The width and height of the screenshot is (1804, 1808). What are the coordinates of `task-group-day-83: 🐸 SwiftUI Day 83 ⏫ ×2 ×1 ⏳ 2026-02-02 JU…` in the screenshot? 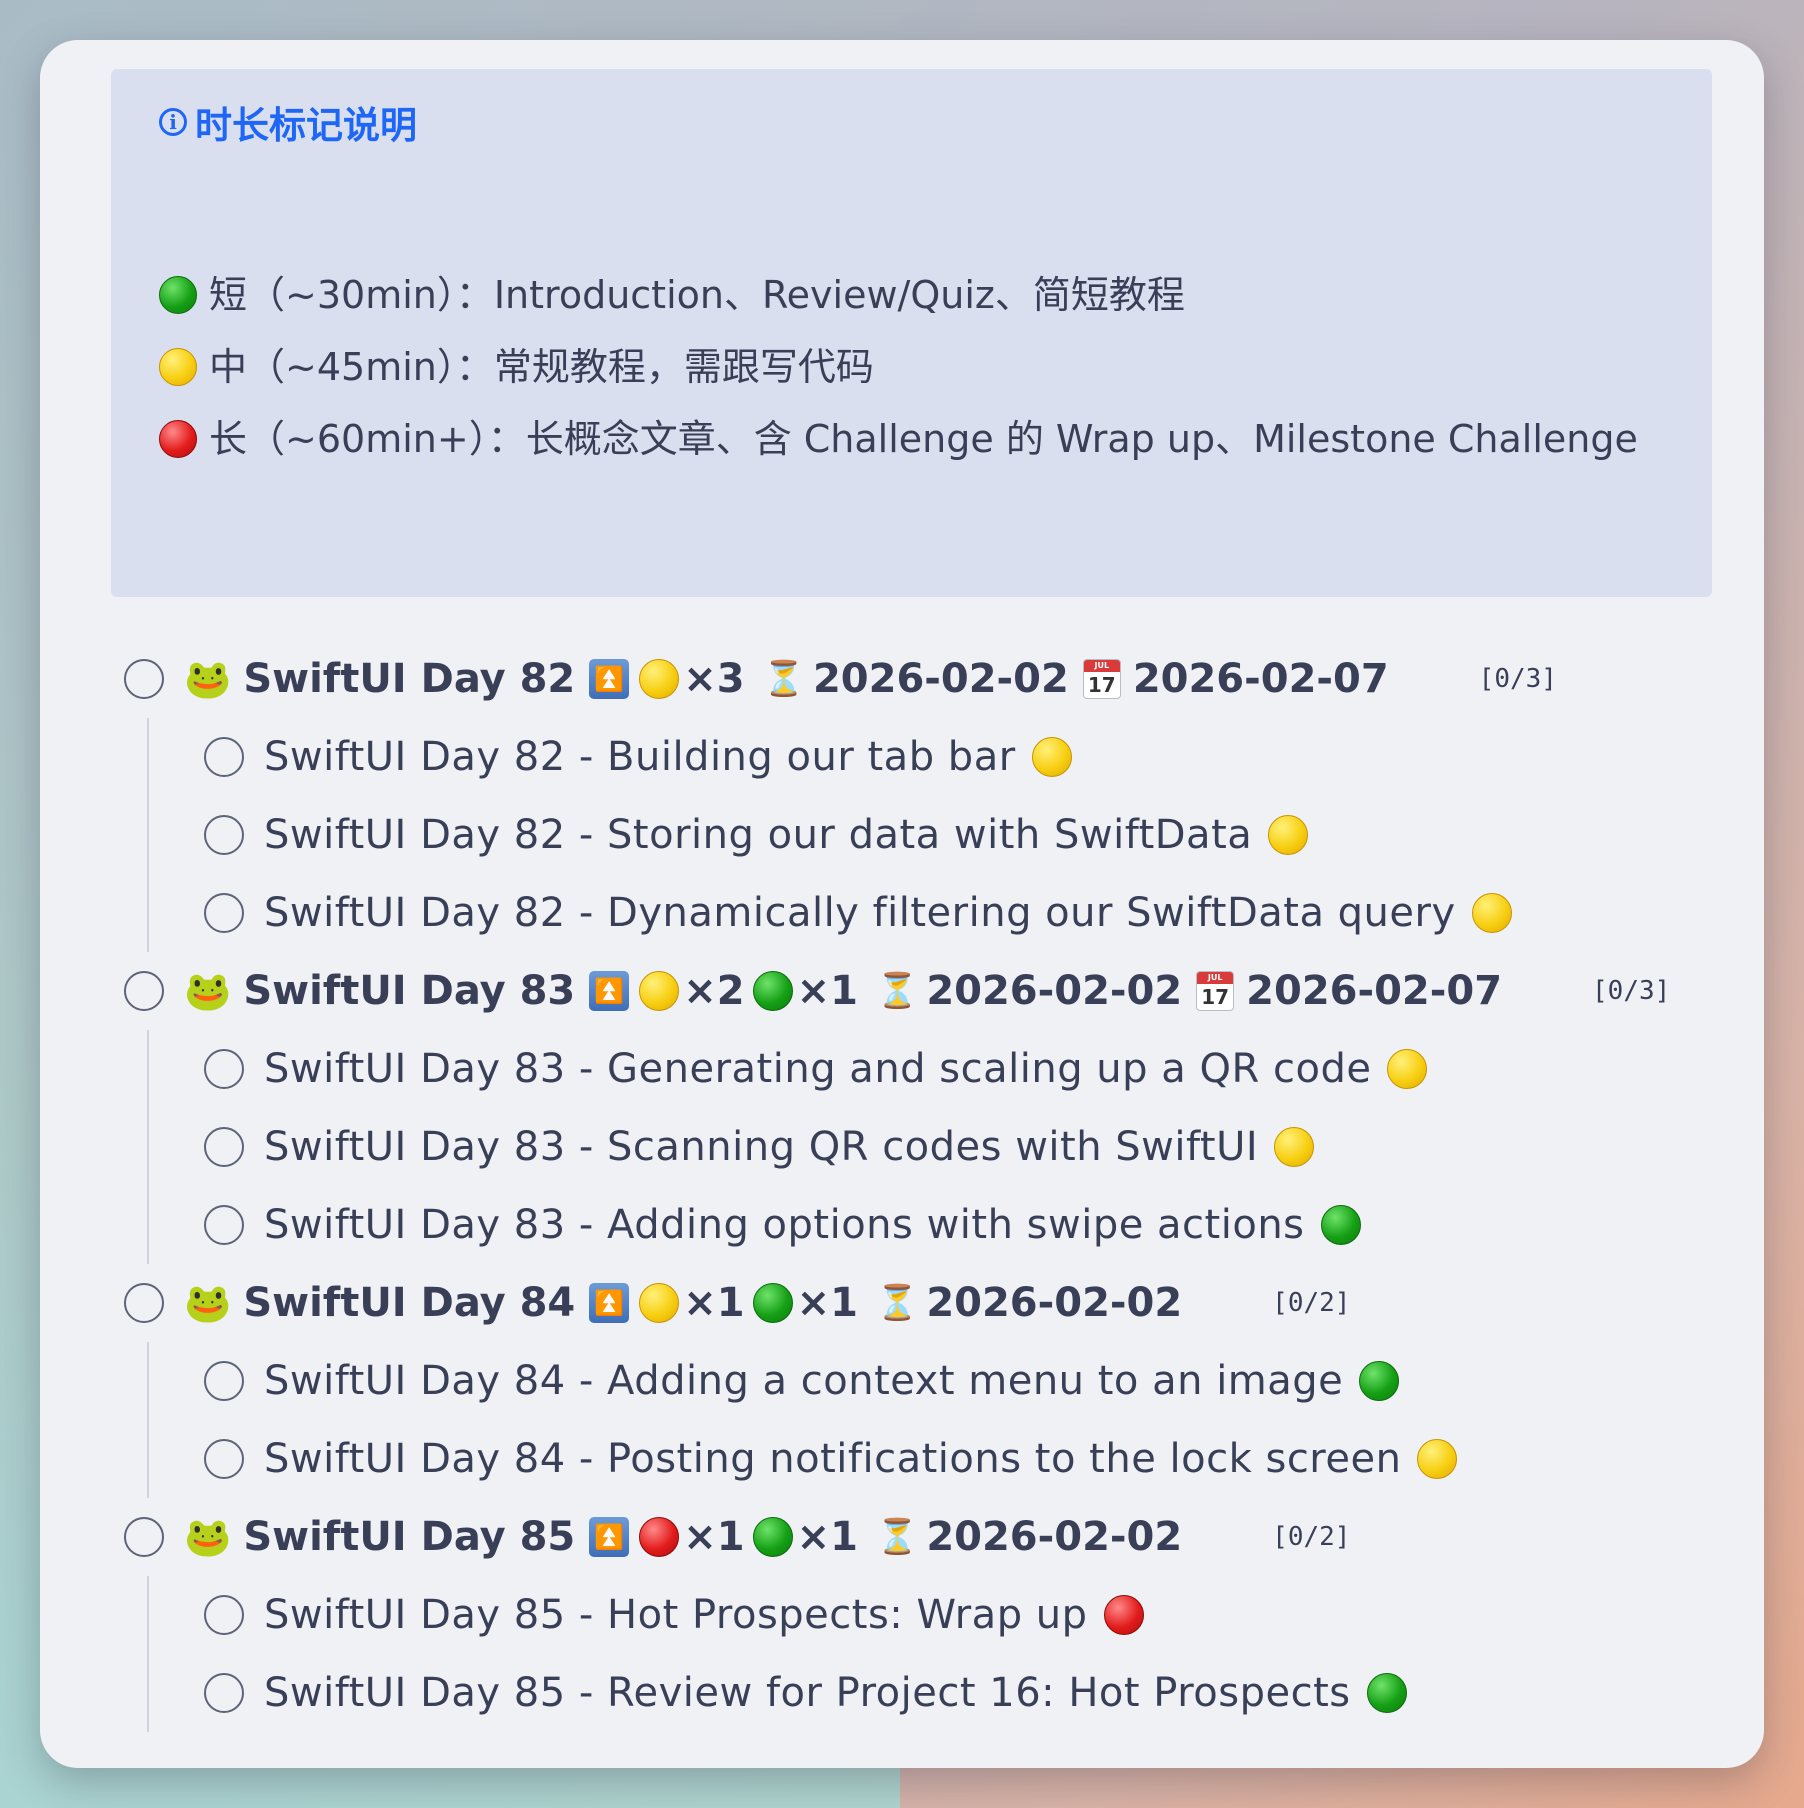 It's located at (902, 991).